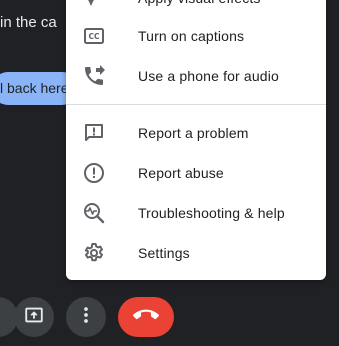 This screenshot has width=339, height=346. I want to click on menu-item-captions: CC Turn on captions, so click(196, 36).